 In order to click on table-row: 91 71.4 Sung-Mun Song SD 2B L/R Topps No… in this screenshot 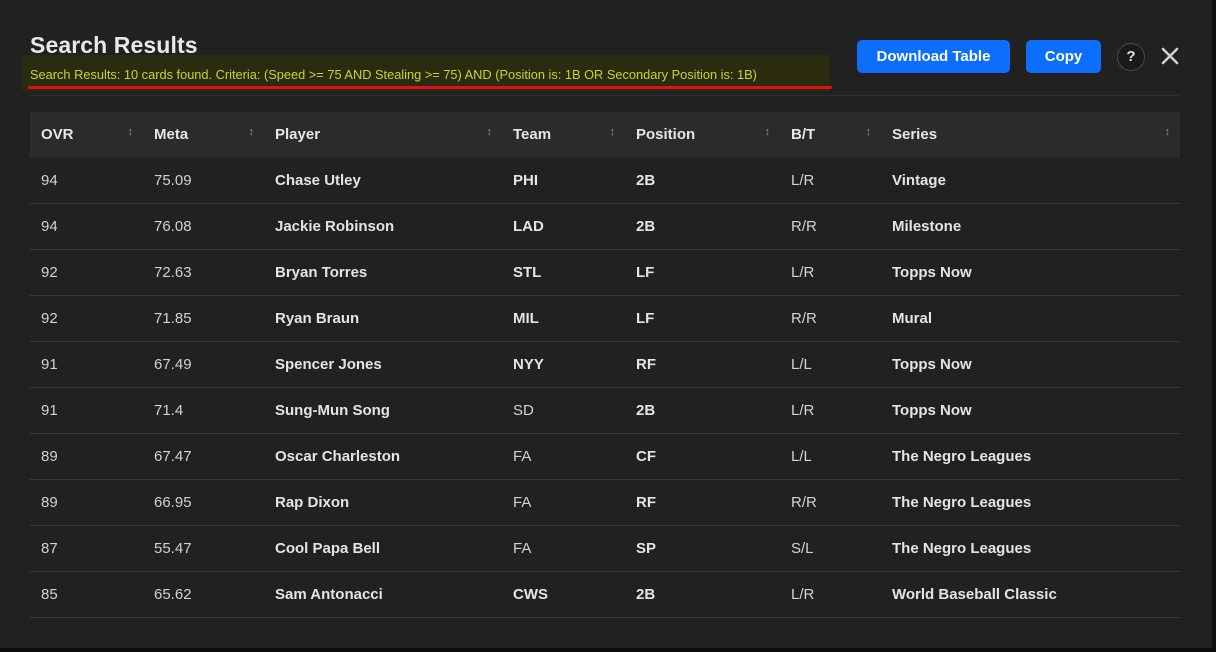, I will do `click(605, 410)`.